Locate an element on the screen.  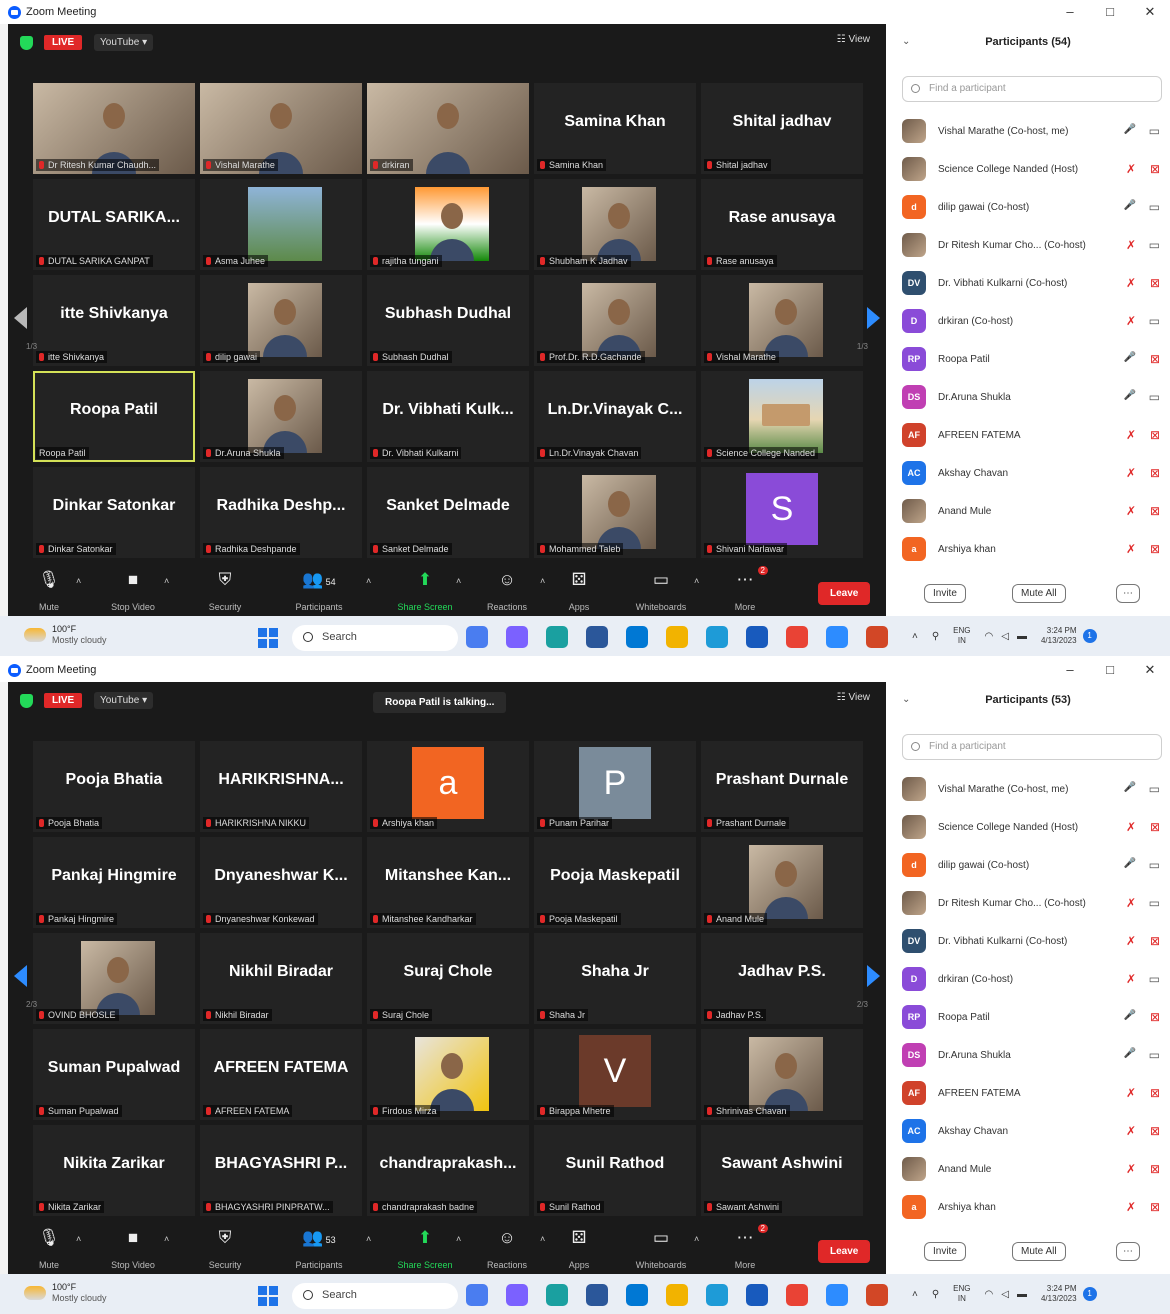
prev-page-arrow-icon is located at coordinates (20, 976).